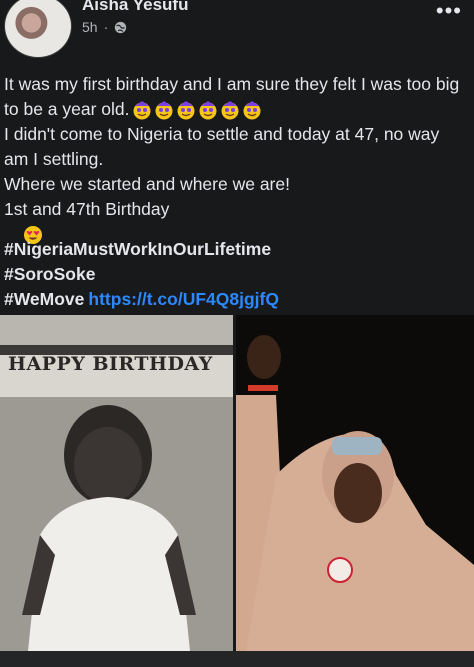 The image size is (474, 667). What do you see at coordinates (237, 32) in the screenshot?
I see `post-header: Aisha Yesufu 5h · •••` at bounding box center [237, 32].